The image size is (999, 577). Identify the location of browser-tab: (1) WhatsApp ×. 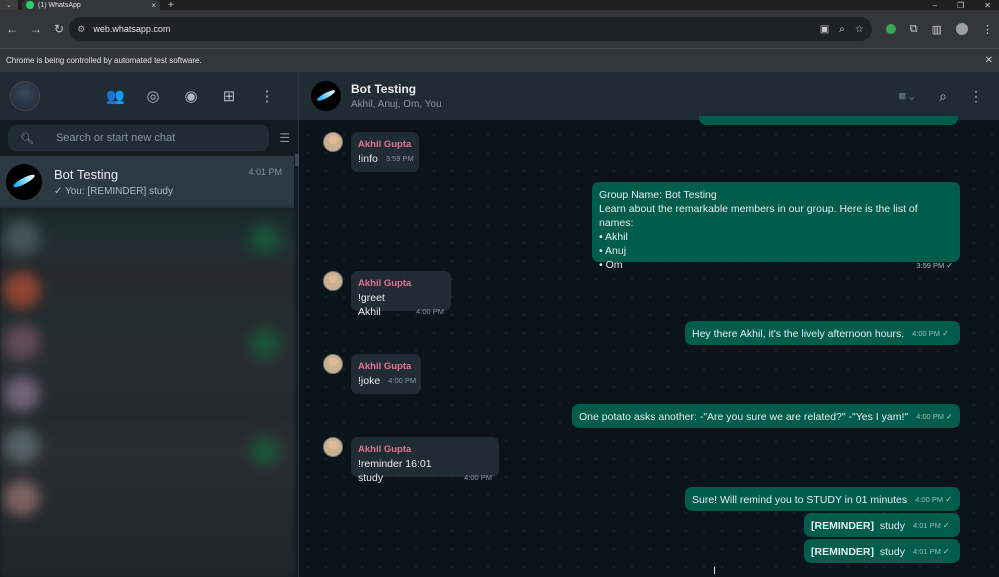
(91, 5).